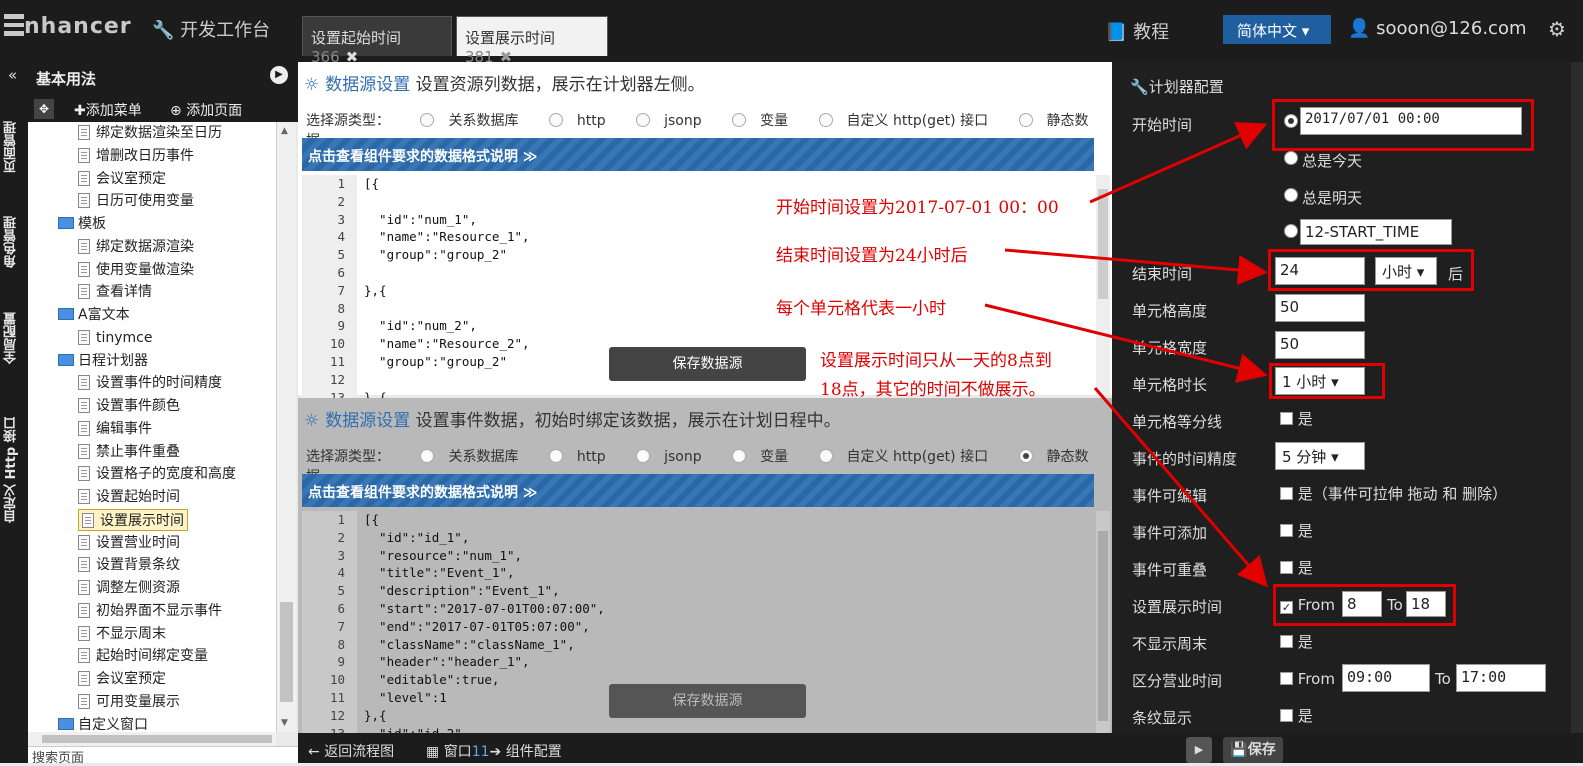  Describe the element at coordinates (129, 497) in the screenshot. I see `tree-item: 设置起始时间` at that location.